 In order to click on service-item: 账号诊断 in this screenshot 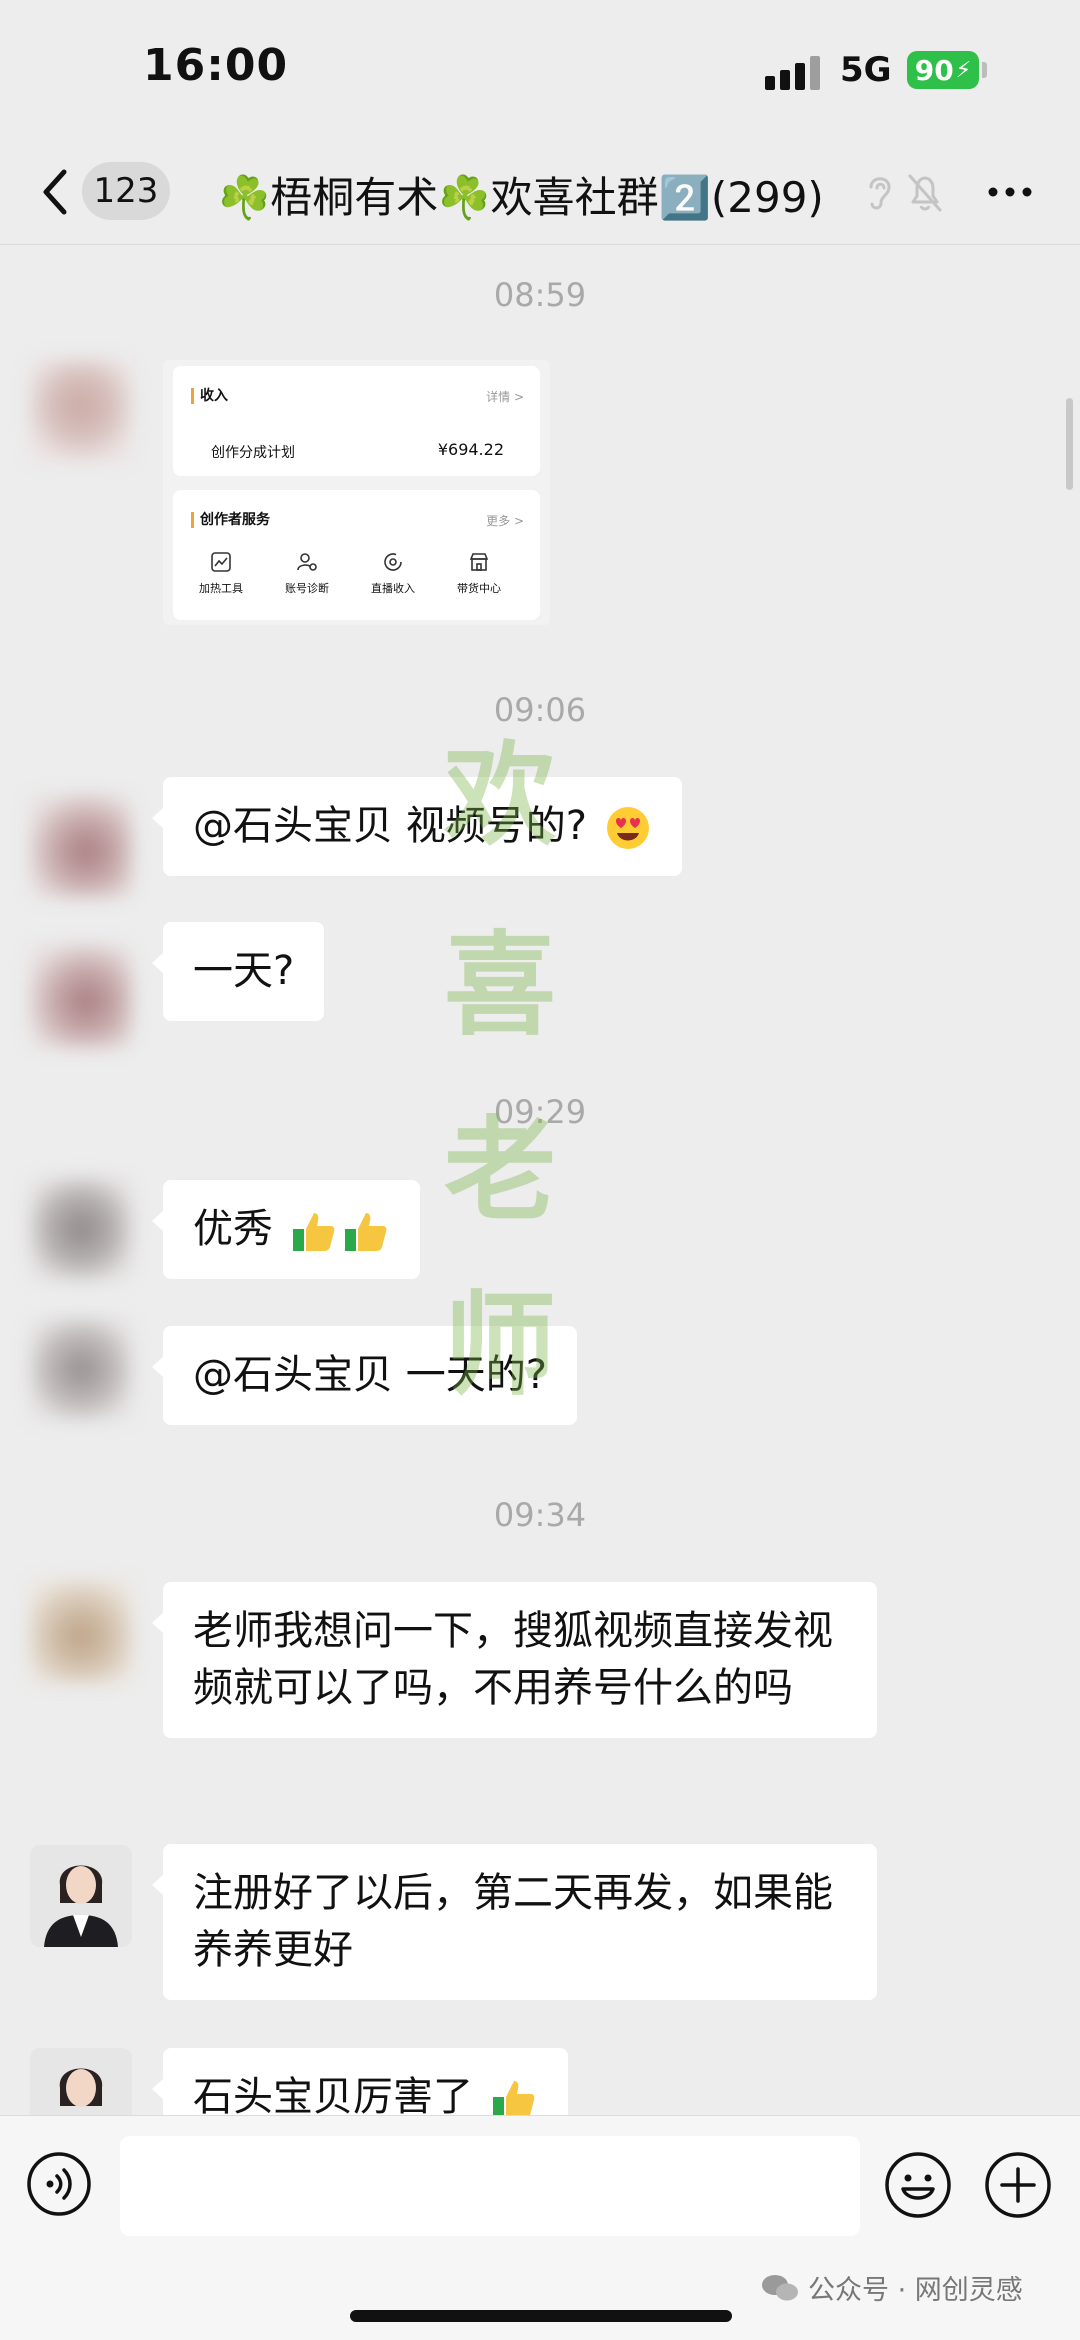, I will do `click(307, 573)`.